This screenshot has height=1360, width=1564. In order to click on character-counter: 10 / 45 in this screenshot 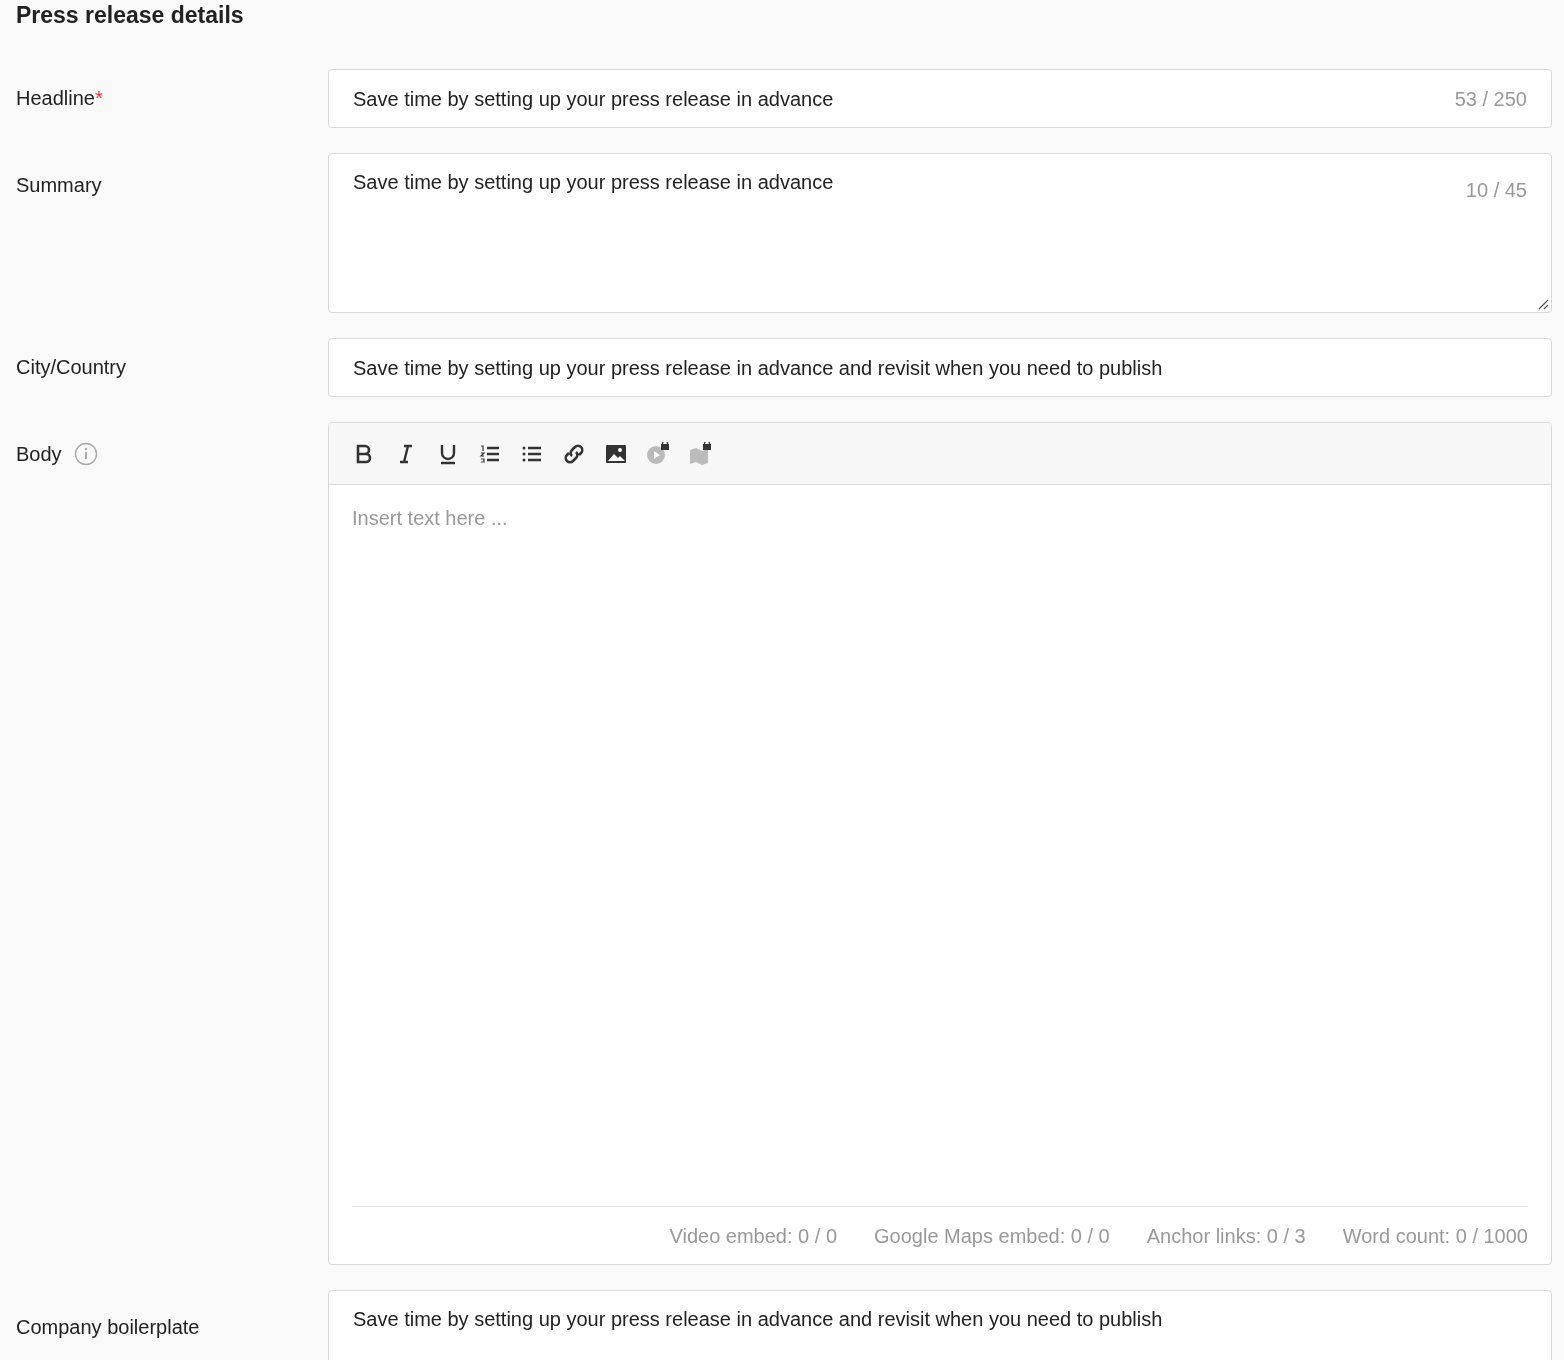, I will do `click(1496, 190)`.